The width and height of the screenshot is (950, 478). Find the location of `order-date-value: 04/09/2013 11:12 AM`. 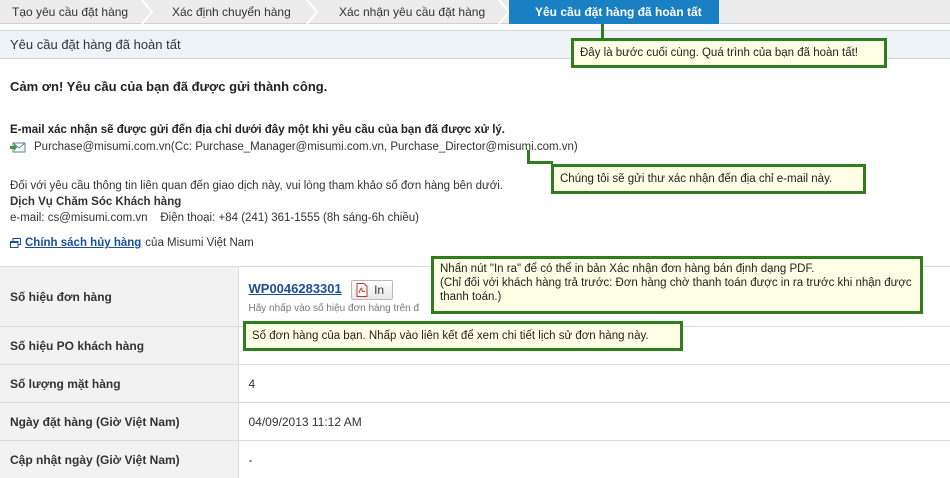

order-date-value: 04/09/2013 11:12 AM is located at coordinates (594, 421).